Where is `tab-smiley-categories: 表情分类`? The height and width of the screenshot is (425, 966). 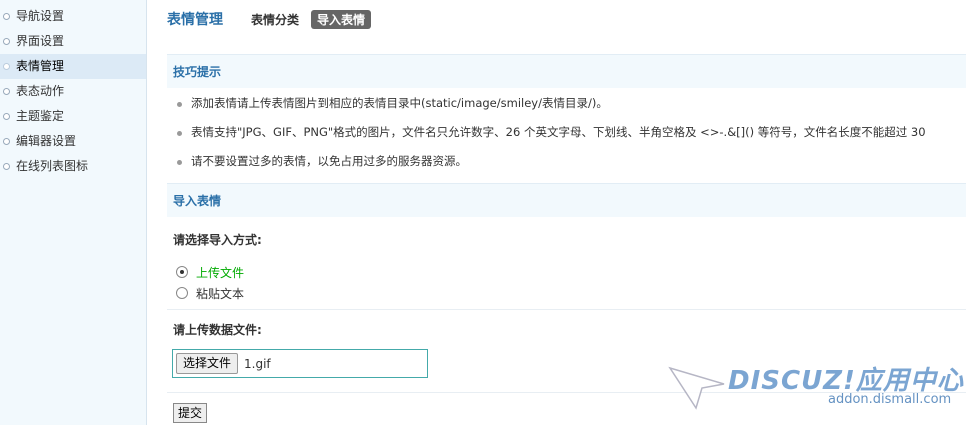
tab-smiley-categories: 表情分类 is located at coordinates (275, 19).